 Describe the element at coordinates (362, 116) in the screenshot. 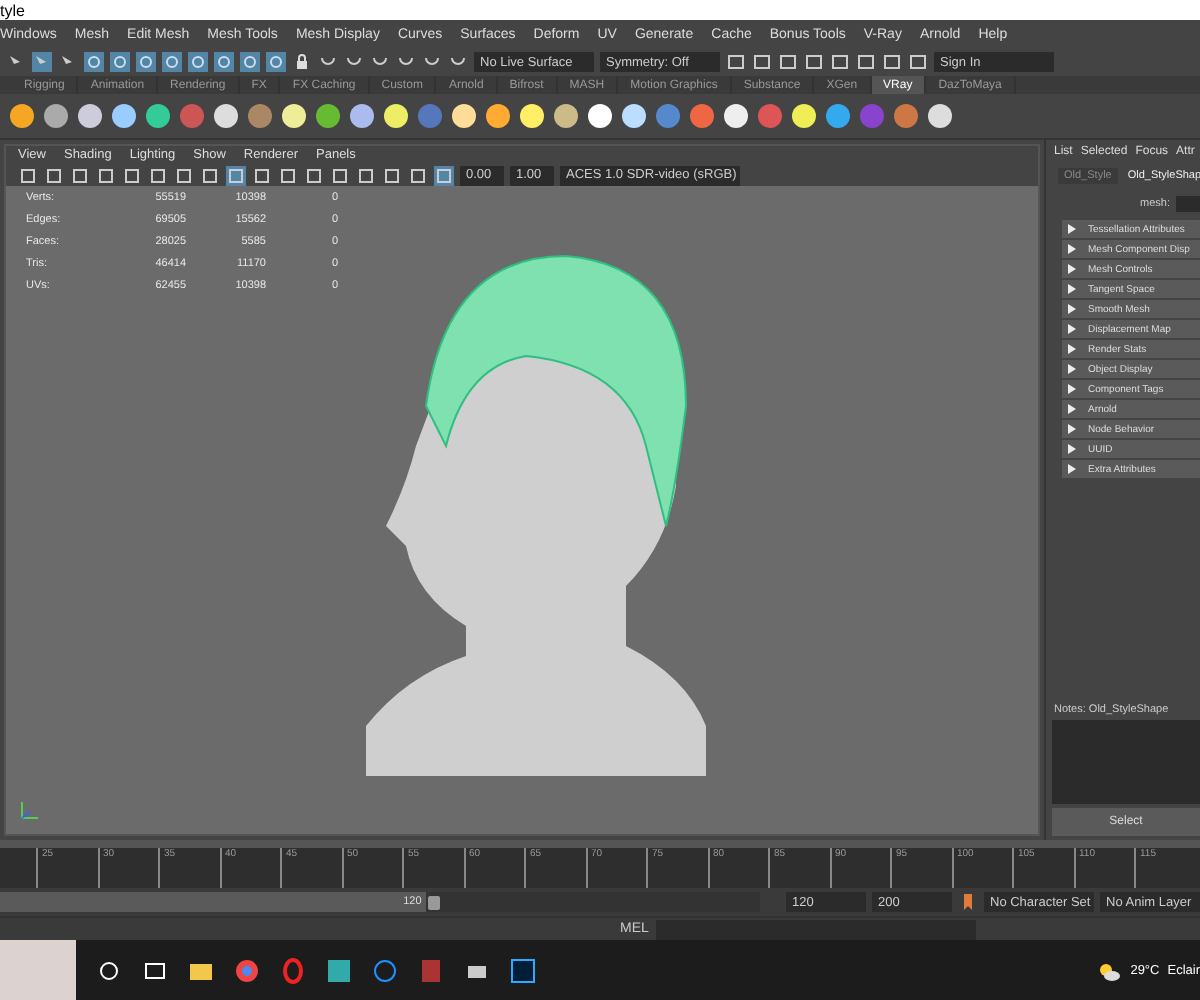

I see `sphere-icon` at that location.